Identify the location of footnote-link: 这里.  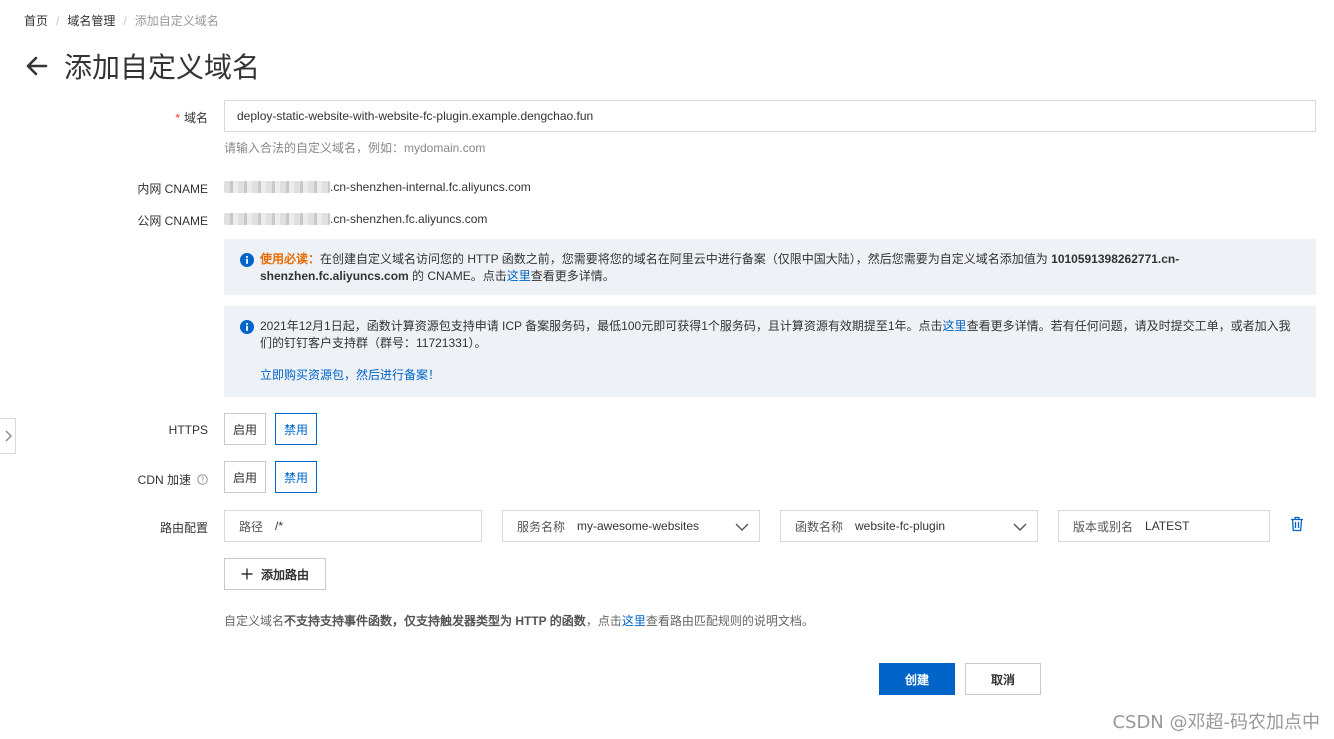
(634, 621).